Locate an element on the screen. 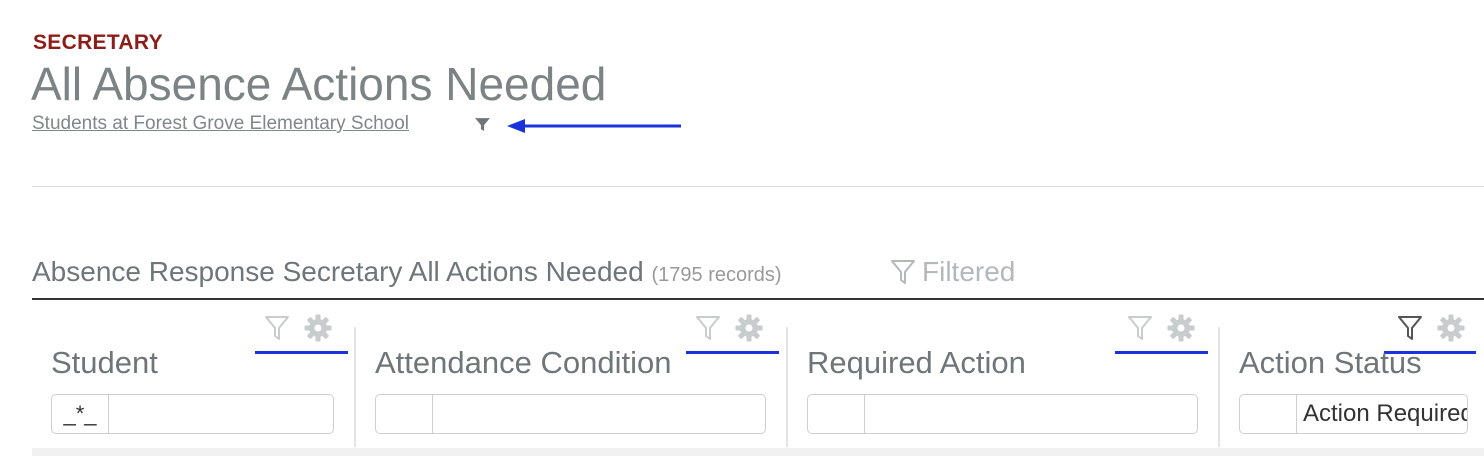 The width and height of the screenshot is (1484, 456). column-filter-required-action is located at coordinates (1002, 414).